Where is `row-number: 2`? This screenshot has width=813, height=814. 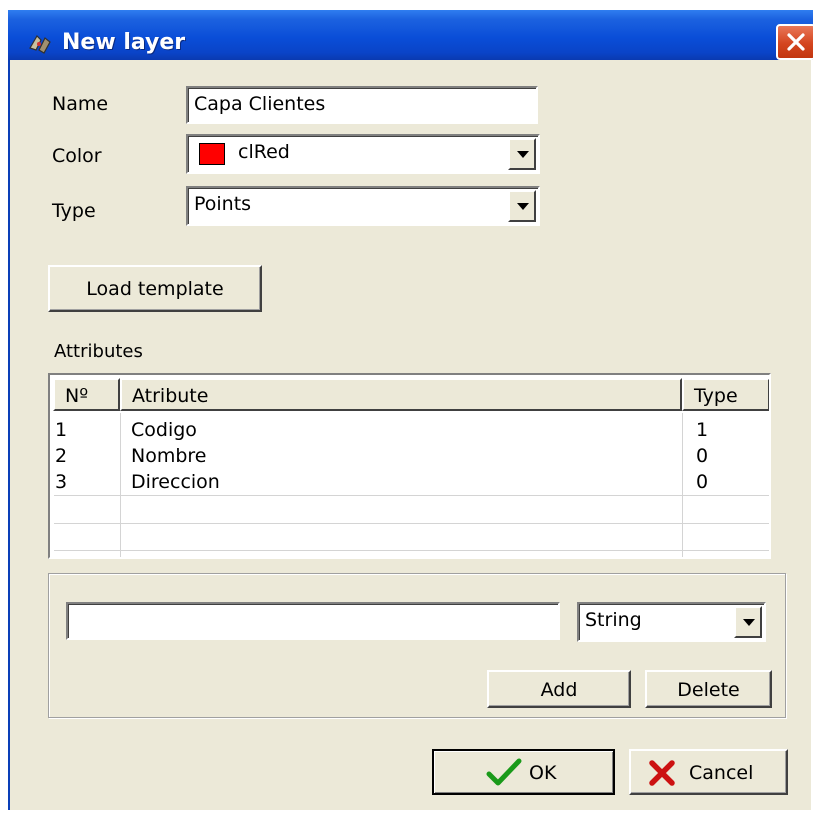 row-number: 2 is located at coordinates (61, 456).